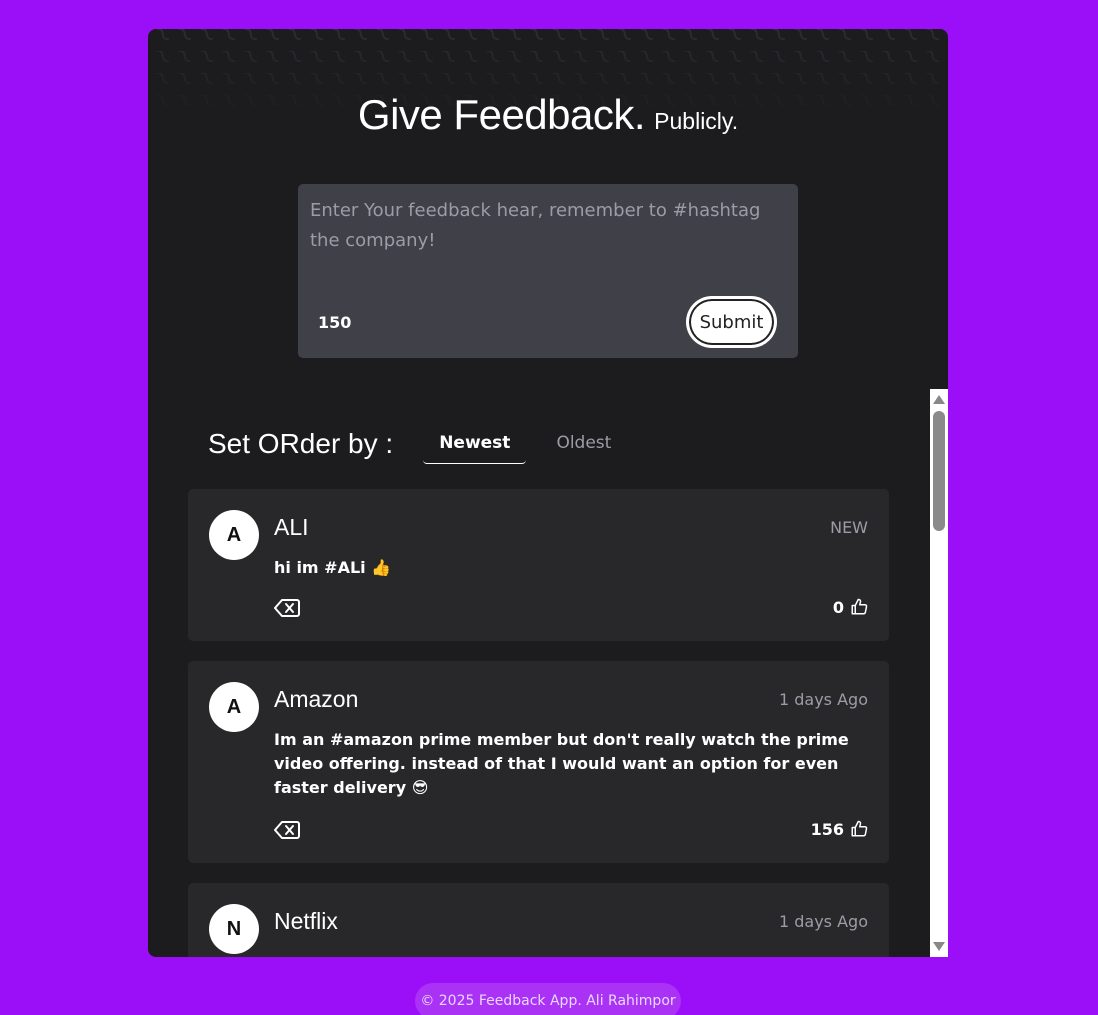 Image resolution: width=1098 pixels, height=1015 pixels. I want to click on like-count: 0, so click(838, 607).